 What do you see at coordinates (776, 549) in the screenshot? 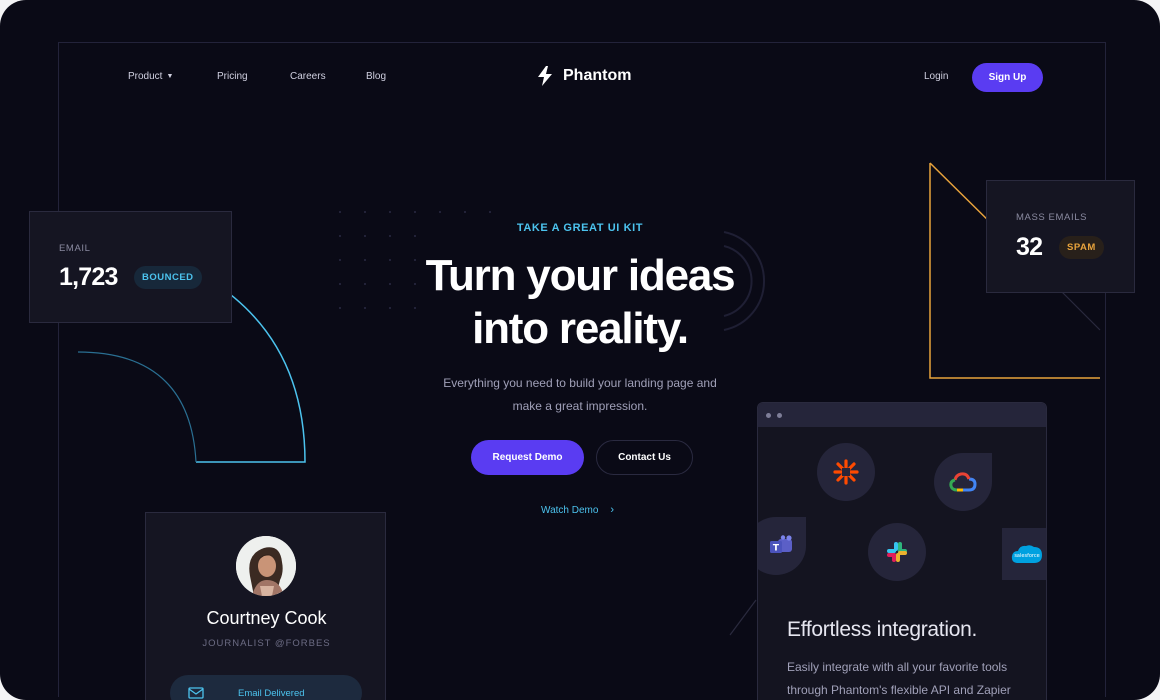
I see `svg-text: T` at bounding box center [776, 549].